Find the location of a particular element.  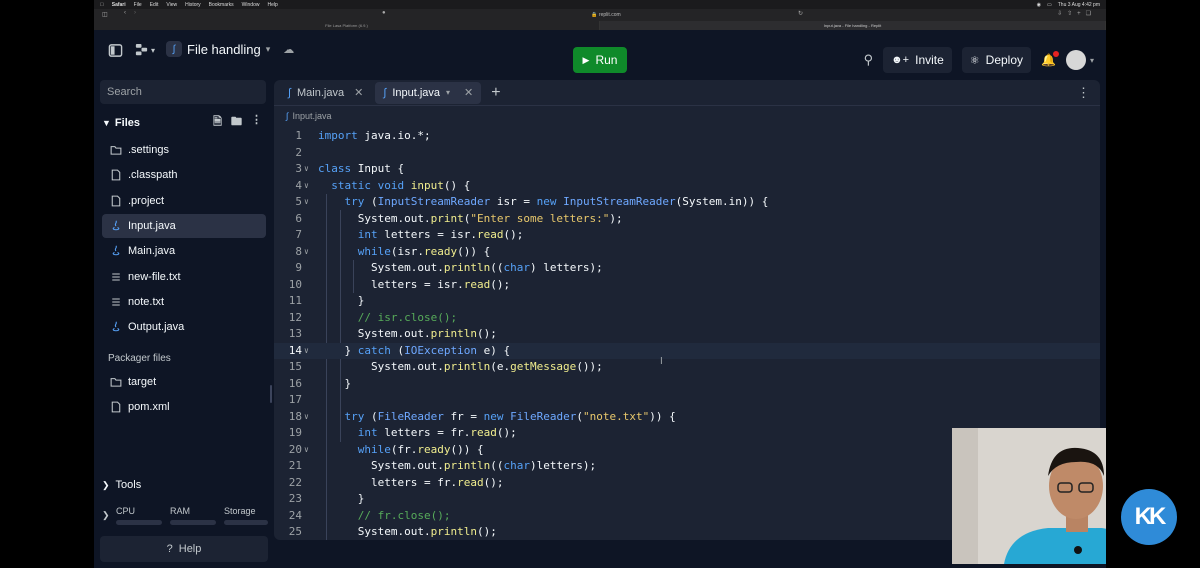

question-icon: ? is located at coordinates (169, 549).